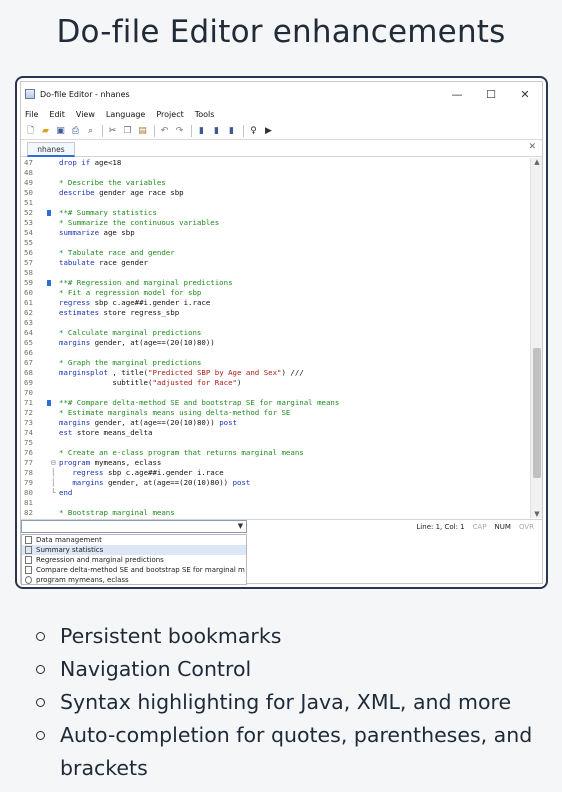 The image size is (562, 792). What do you see at coordinates (75, 130) in the screenshot?
I see `print-icon: ⎙` at bounding box center [75, 130].